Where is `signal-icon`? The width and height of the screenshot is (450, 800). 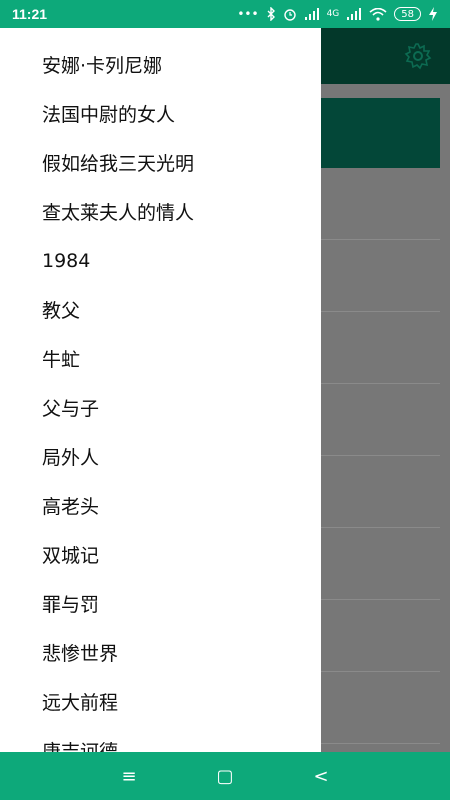
signal-icon is located at coordinates (312, 14).